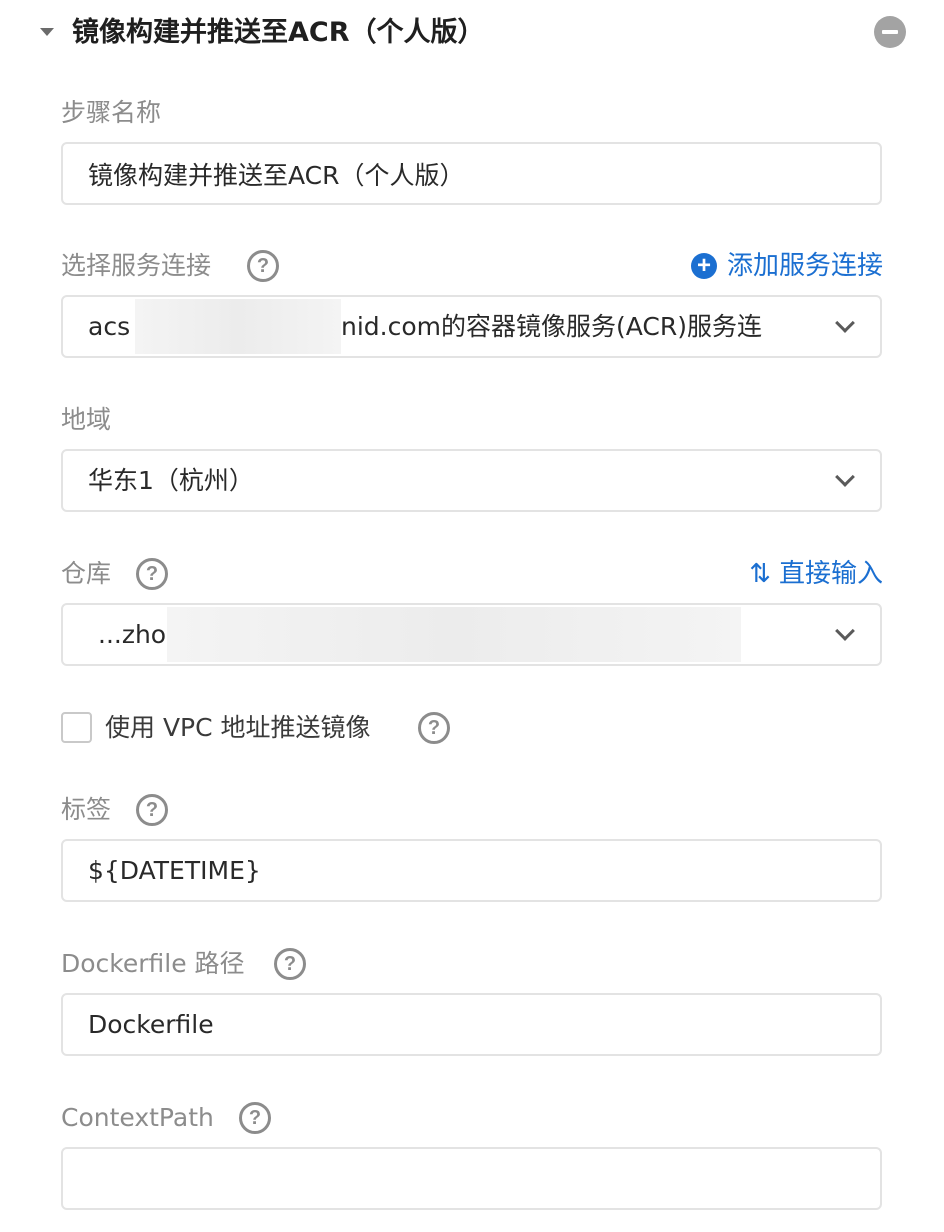  What do you see at coordinates (472, 810) in the screenshot?
I see `tag-label-row: 标签 ?` at bounding box center [472, 810].